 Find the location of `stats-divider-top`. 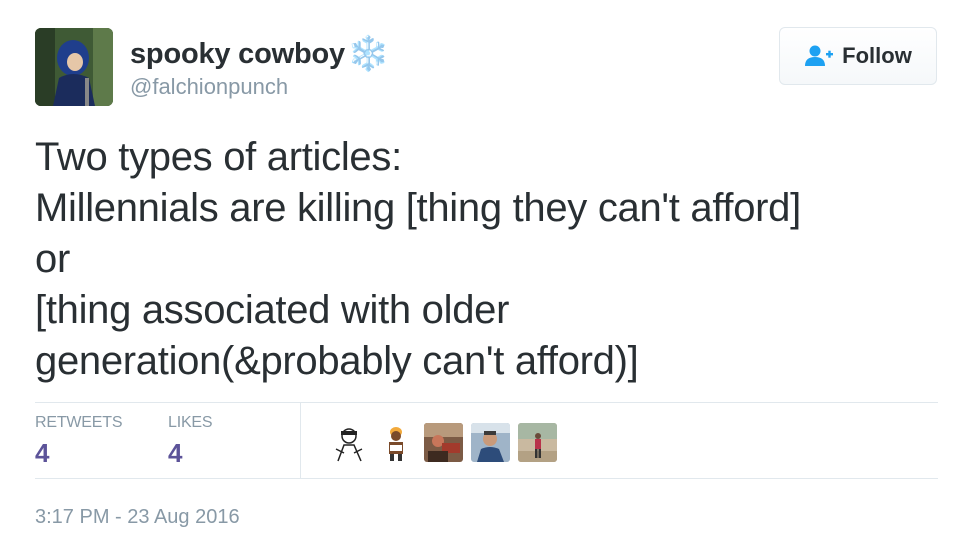

stats-divider-top is located at coordinates (486, 402).